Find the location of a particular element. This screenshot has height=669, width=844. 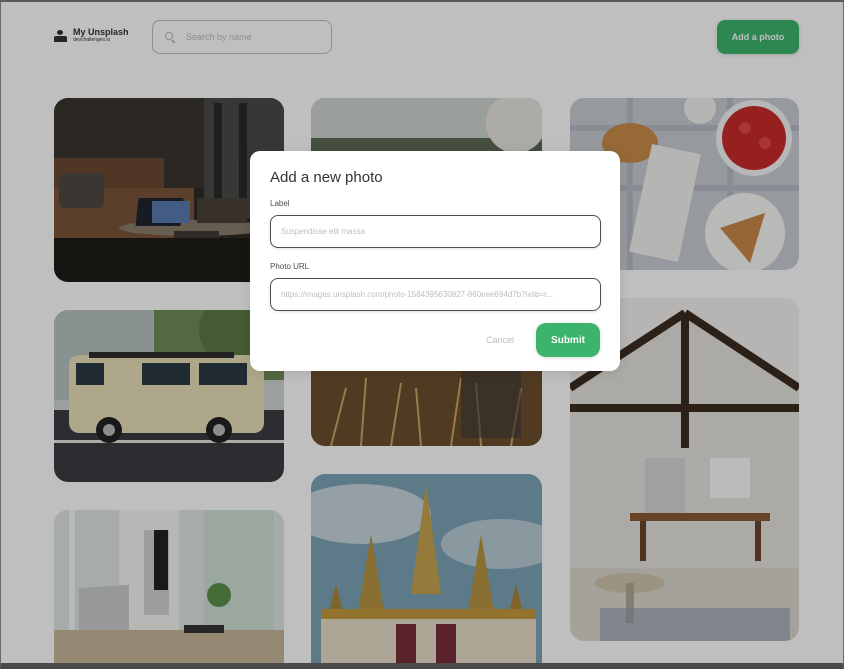

modal-actions: Cancel Submit is located at coordinates (539, 340).